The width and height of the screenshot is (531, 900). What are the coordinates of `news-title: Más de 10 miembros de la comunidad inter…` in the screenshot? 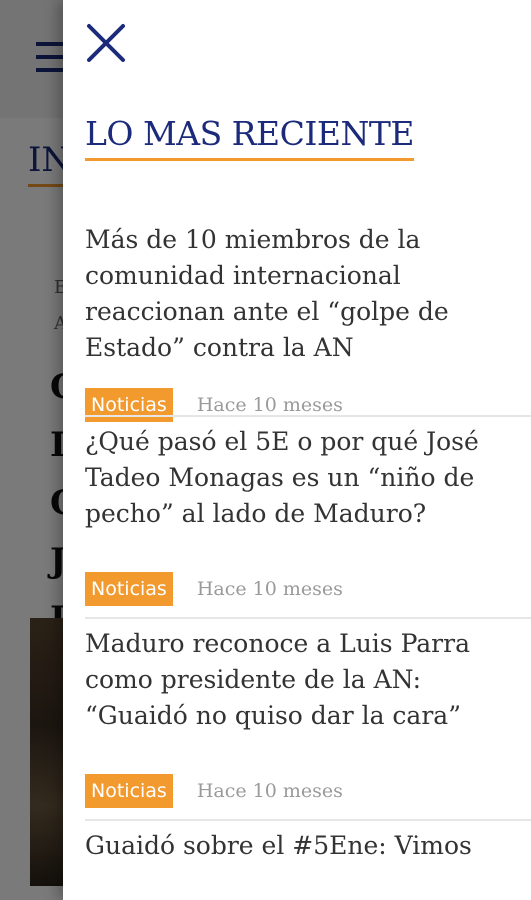 It's located at (305, 294).